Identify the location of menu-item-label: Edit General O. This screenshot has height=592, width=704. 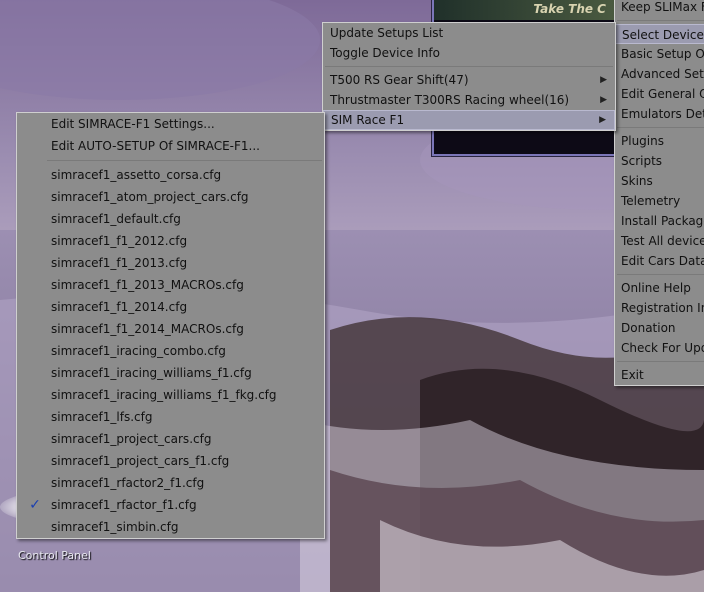
(662, 94).